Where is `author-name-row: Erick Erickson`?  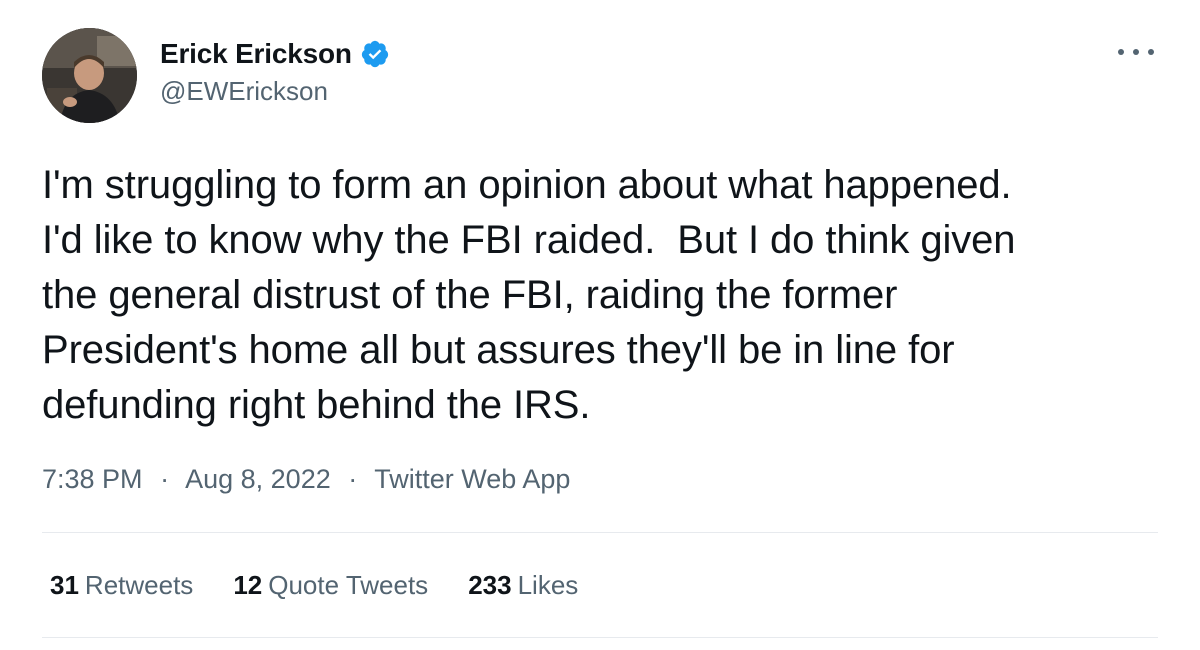 author-name-row: Erick Erickson is located at coordinates (275, 54).